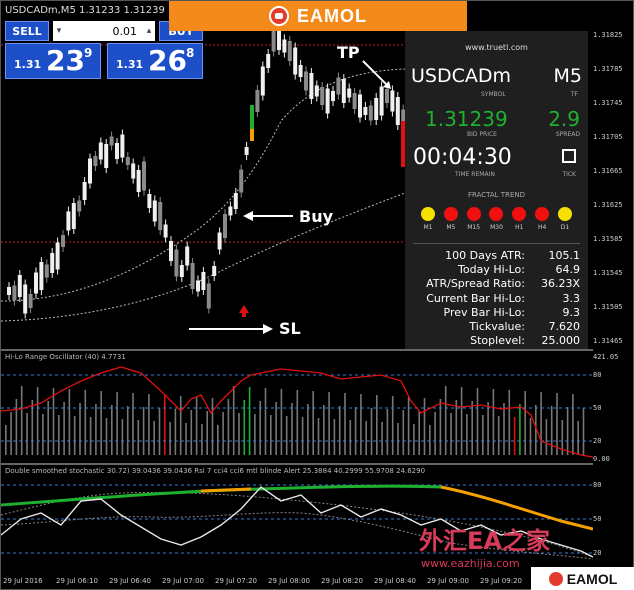 This screenshot has height=590, width=634. Describe the element at coordinates (155, 61) in the screenshot. I see `ask-price-button: 1.31 26 8` at that location.